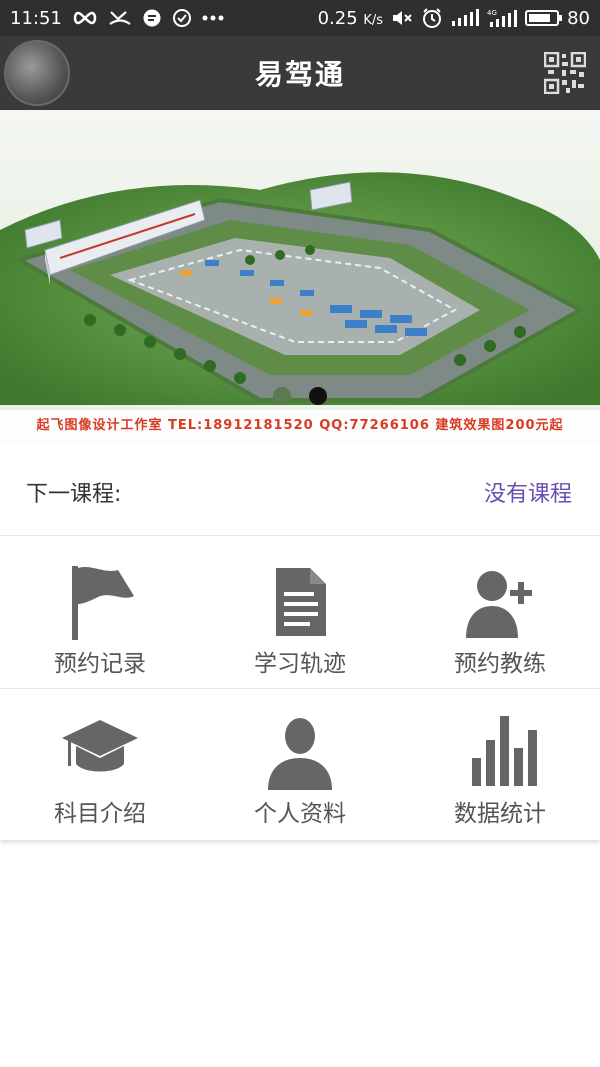  I want to click on grid-item-subject-intro: 科目介绍, so click(100, 764).